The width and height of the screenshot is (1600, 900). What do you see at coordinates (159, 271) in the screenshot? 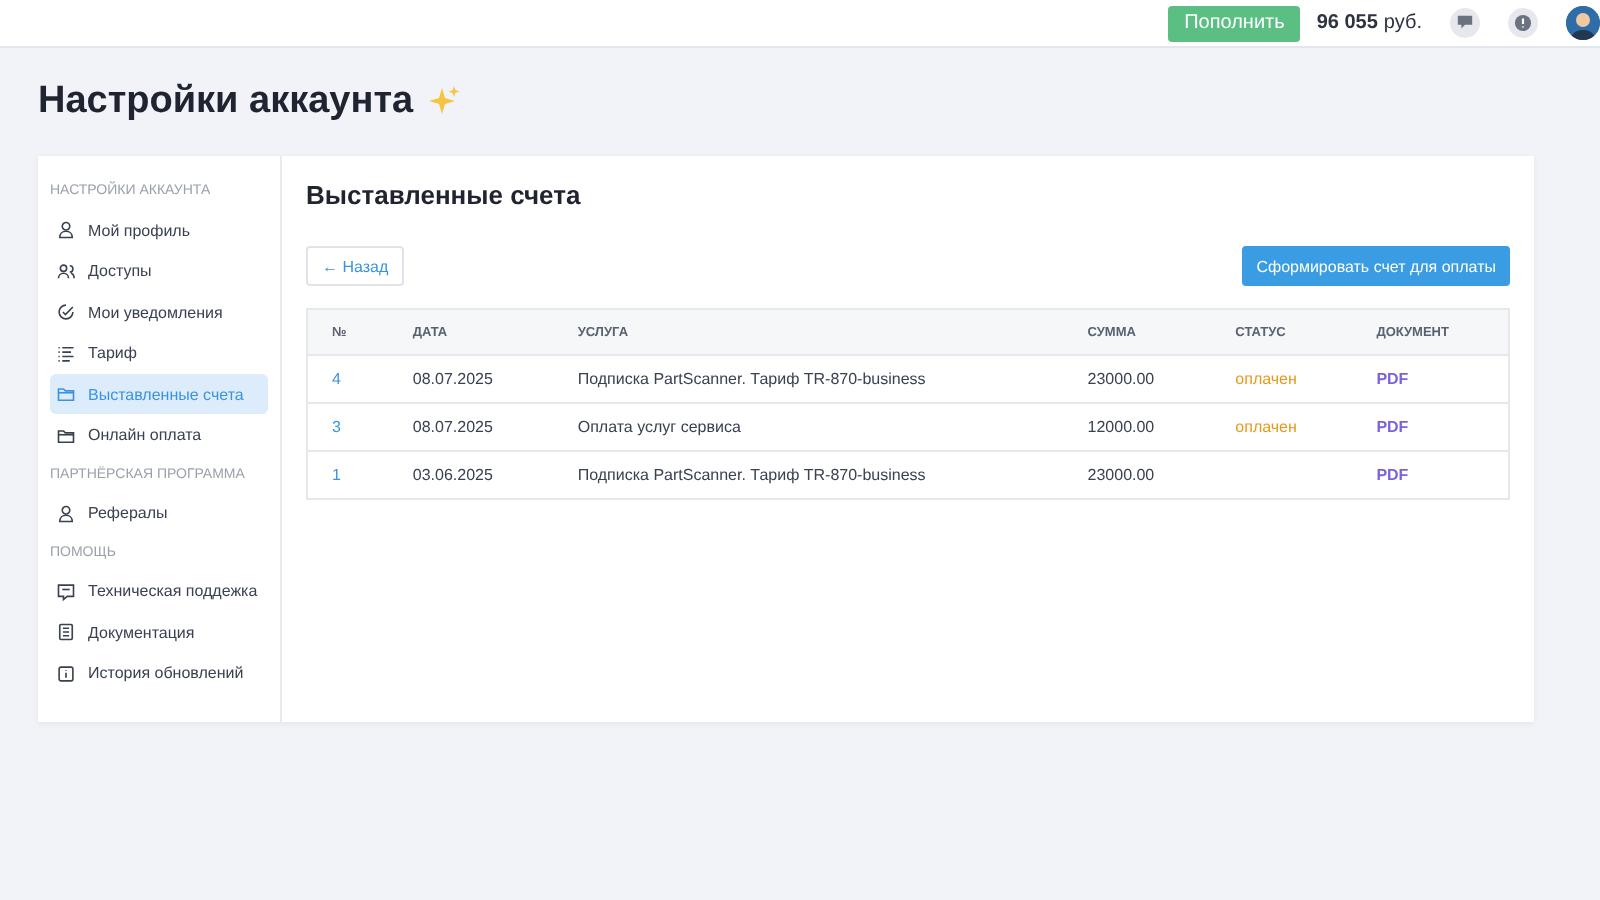
I see `sidebar-item: Доступы` at bounding box center [159, 271].